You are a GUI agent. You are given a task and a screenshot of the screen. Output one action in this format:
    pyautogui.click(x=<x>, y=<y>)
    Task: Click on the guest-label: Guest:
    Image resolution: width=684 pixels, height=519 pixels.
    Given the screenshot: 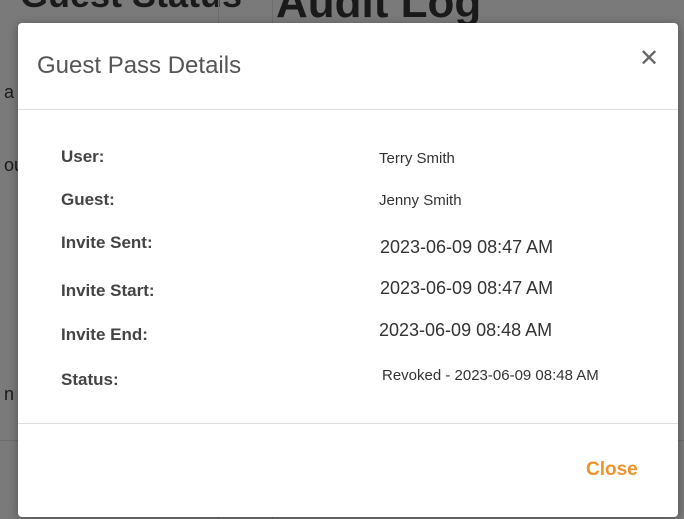 What is the action you would take?
    pyautogui.click(x=88, y=199)
    